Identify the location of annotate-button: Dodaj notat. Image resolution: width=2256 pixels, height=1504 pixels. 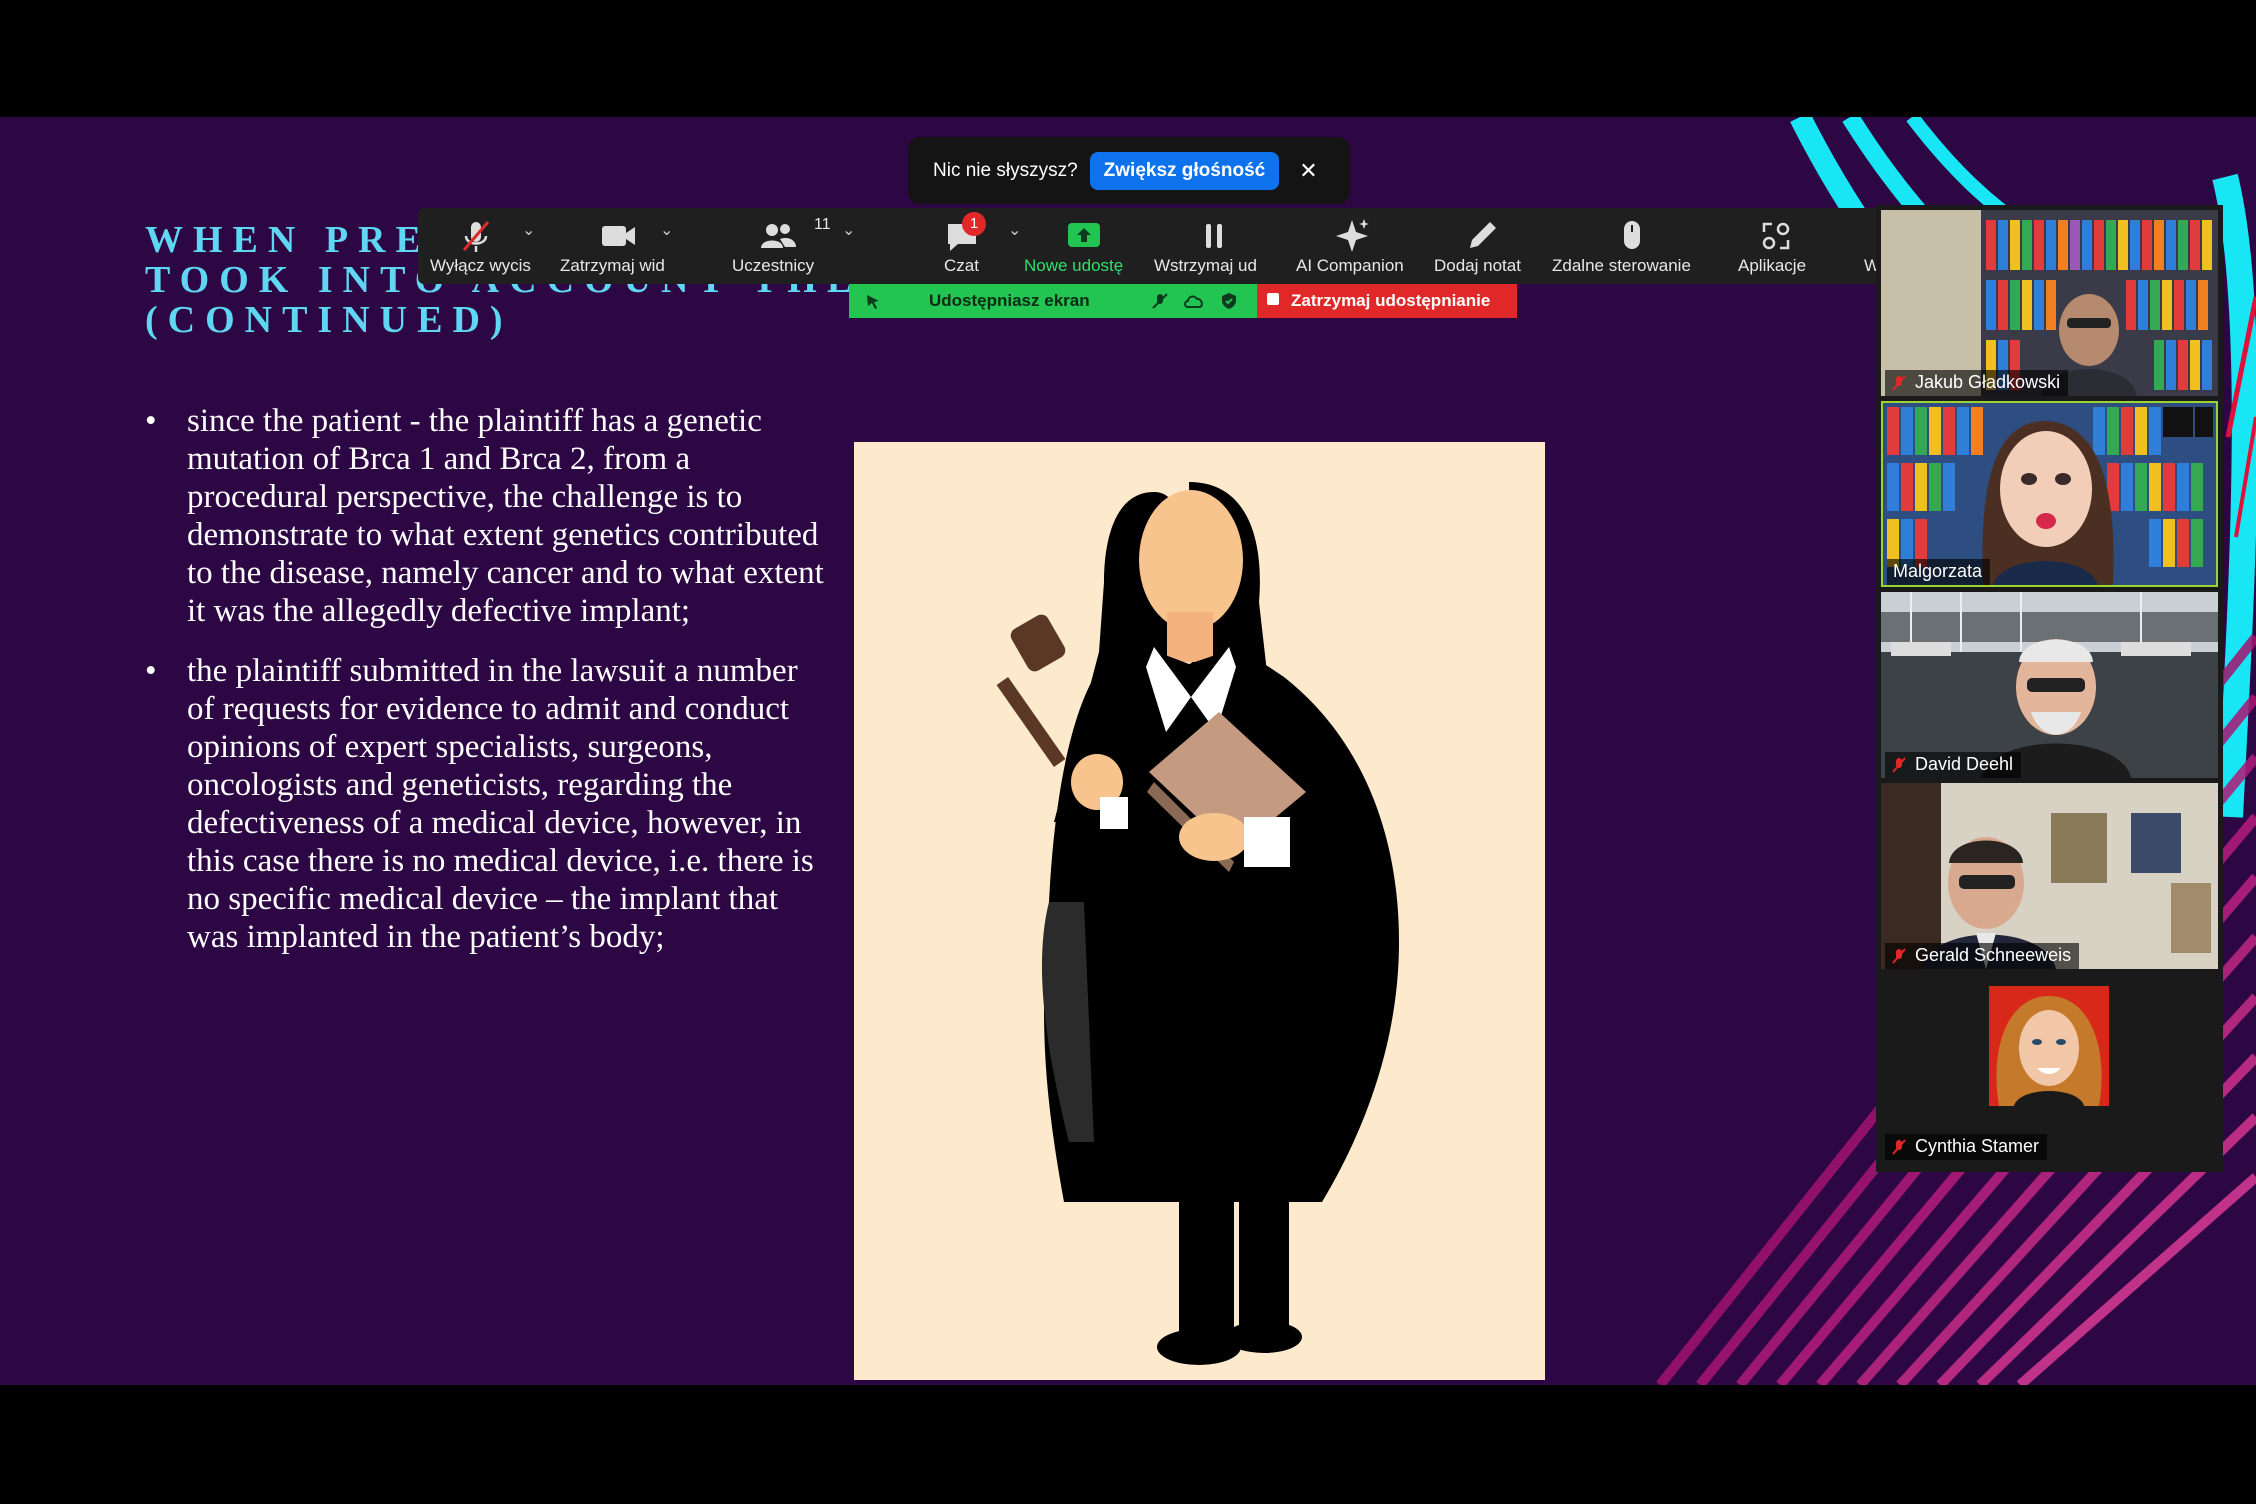
(1483, 246).